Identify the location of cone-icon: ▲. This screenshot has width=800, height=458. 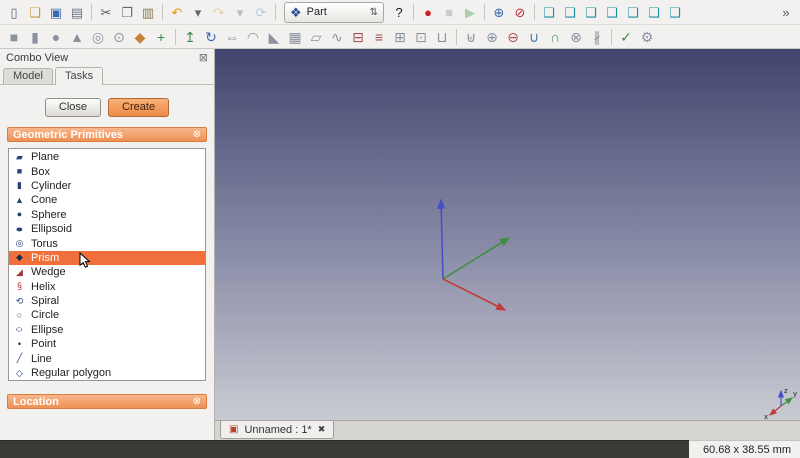
(77, 36).